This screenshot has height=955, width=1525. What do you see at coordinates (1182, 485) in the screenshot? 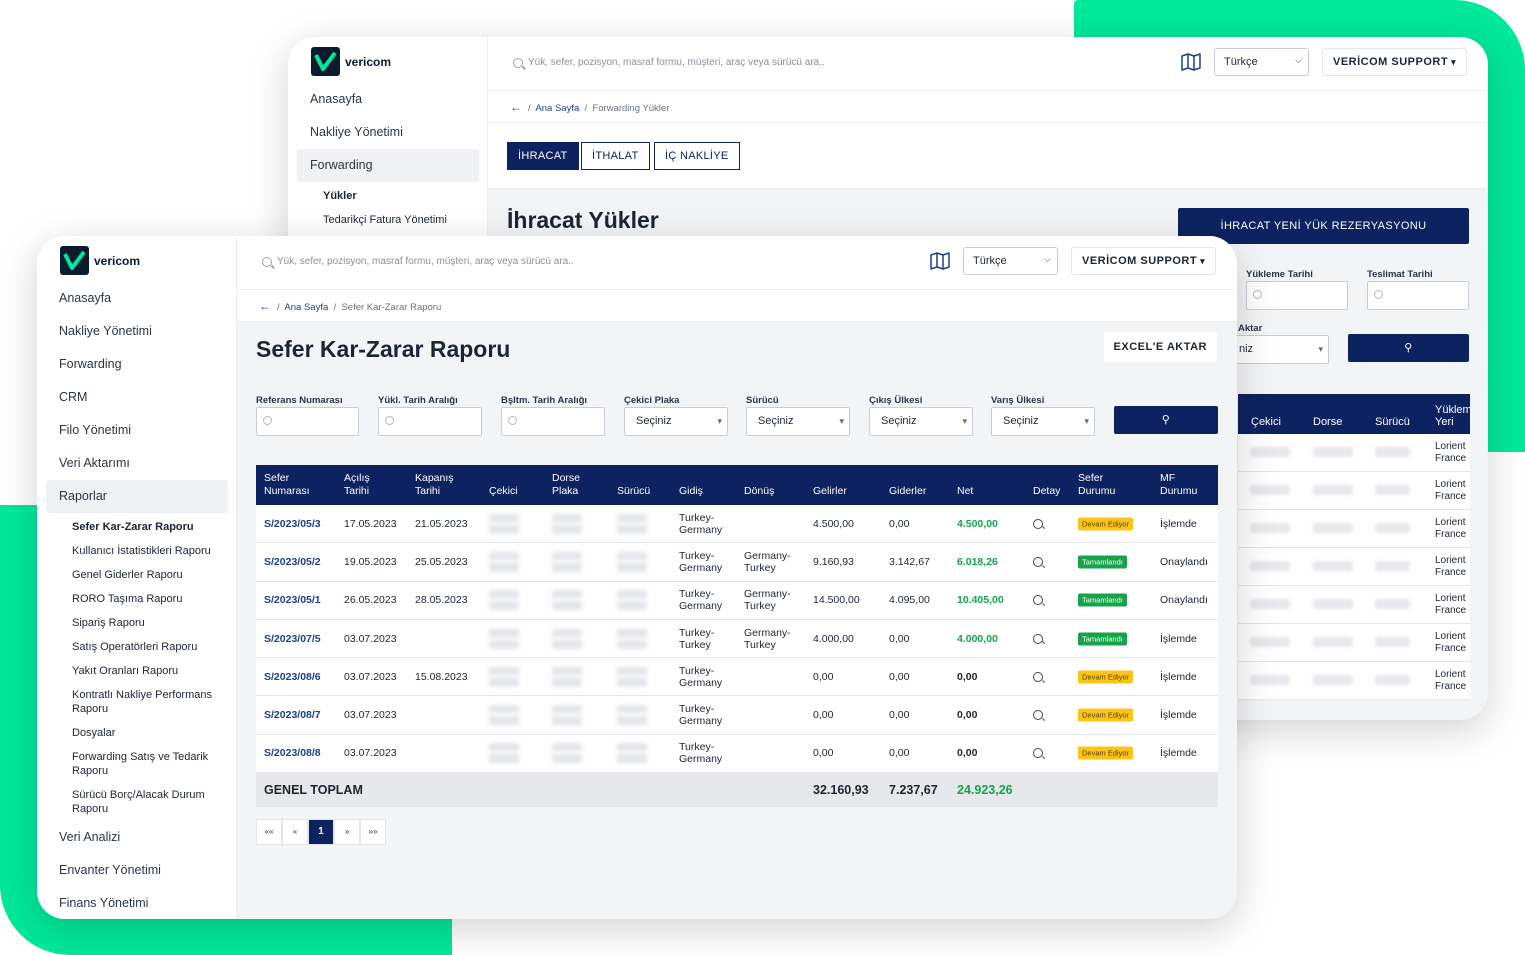
I see `col-mf-status: MF Durumu` at bounding box center [1182, 485].